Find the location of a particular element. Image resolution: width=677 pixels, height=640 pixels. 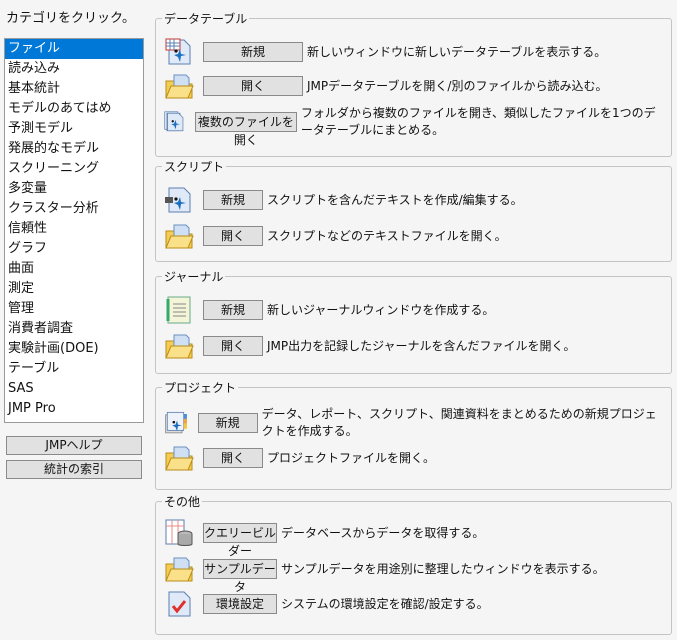

new-project-icon is located at coordinates (176, 422).